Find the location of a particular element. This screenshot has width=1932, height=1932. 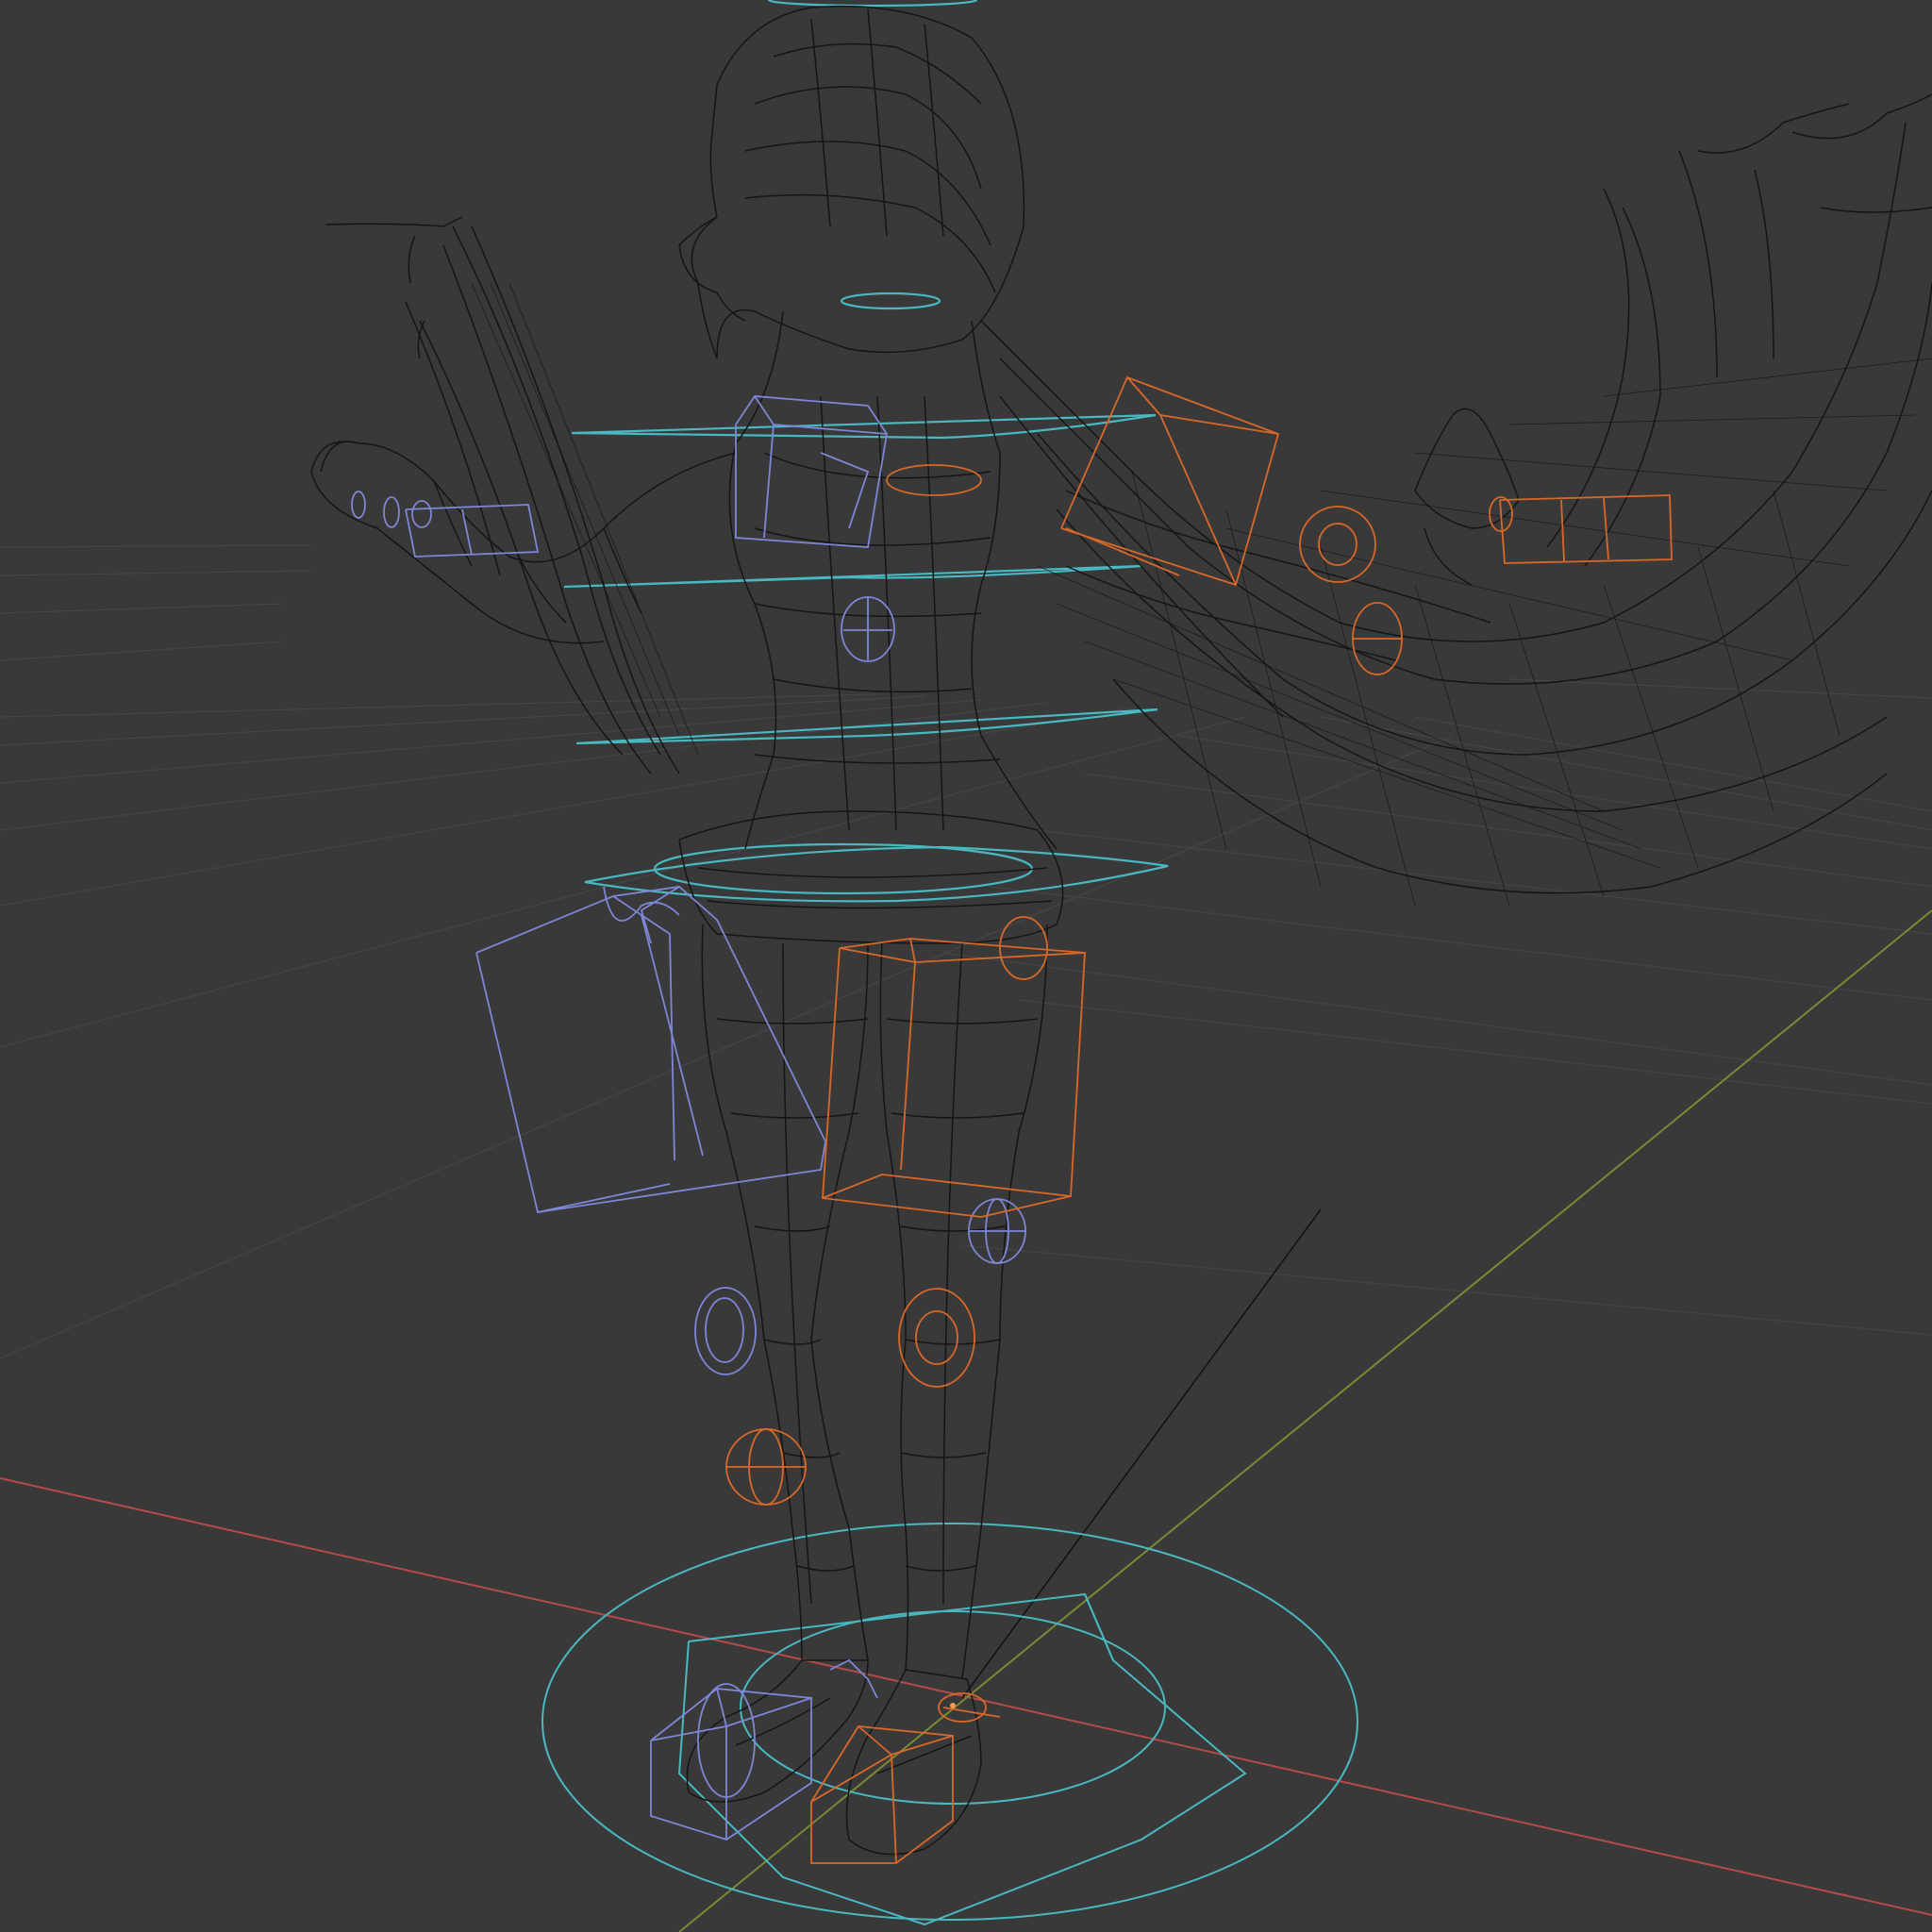

right-chest-control is located at coordinates (1378, 638).